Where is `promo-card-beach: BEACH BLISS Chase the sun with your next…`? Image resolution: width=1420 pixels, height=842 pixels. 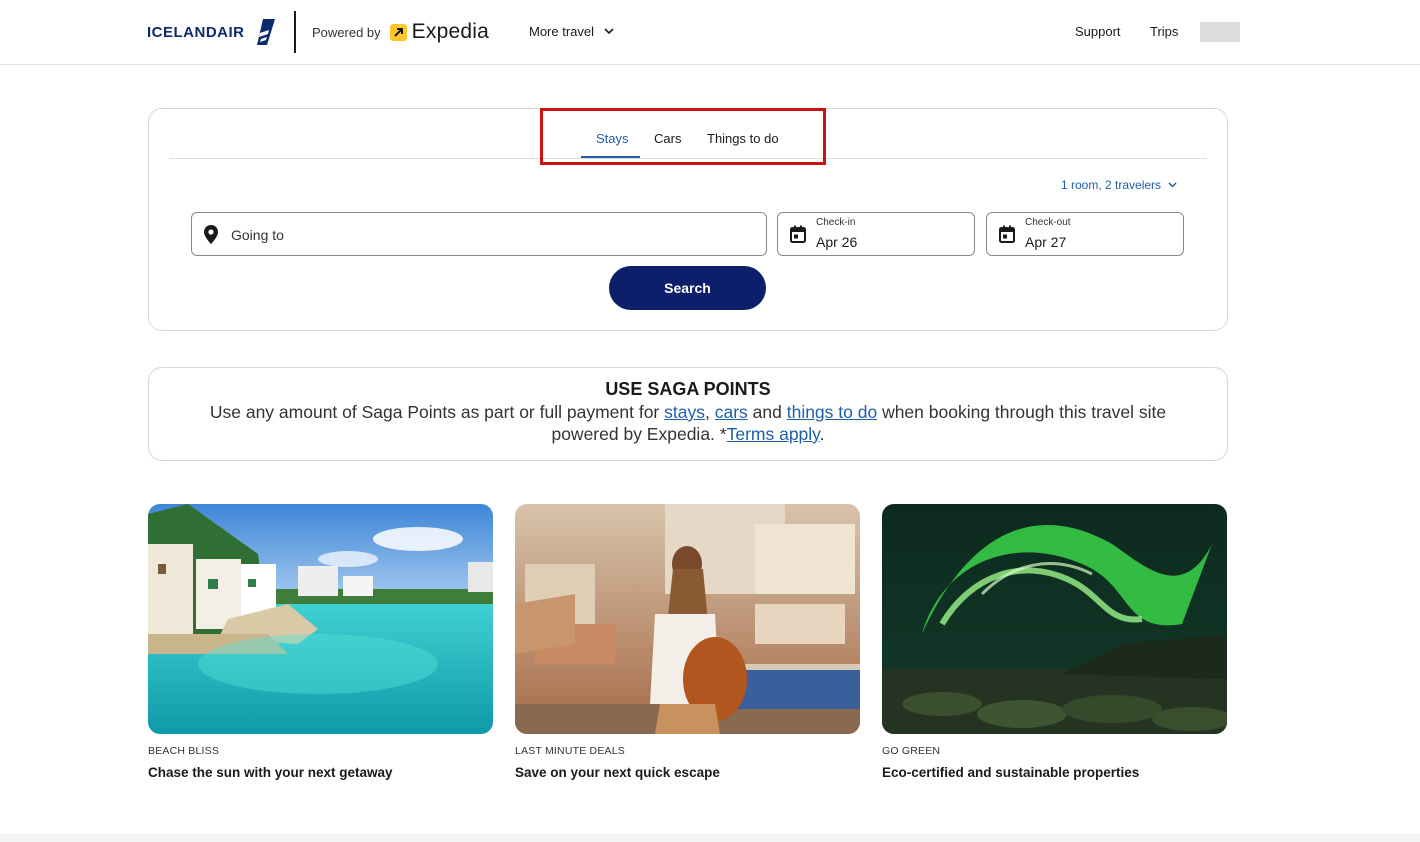 promo-card-beach: BEACH BLISS Chase the sun with your next… is located at coordinates (320, 642).